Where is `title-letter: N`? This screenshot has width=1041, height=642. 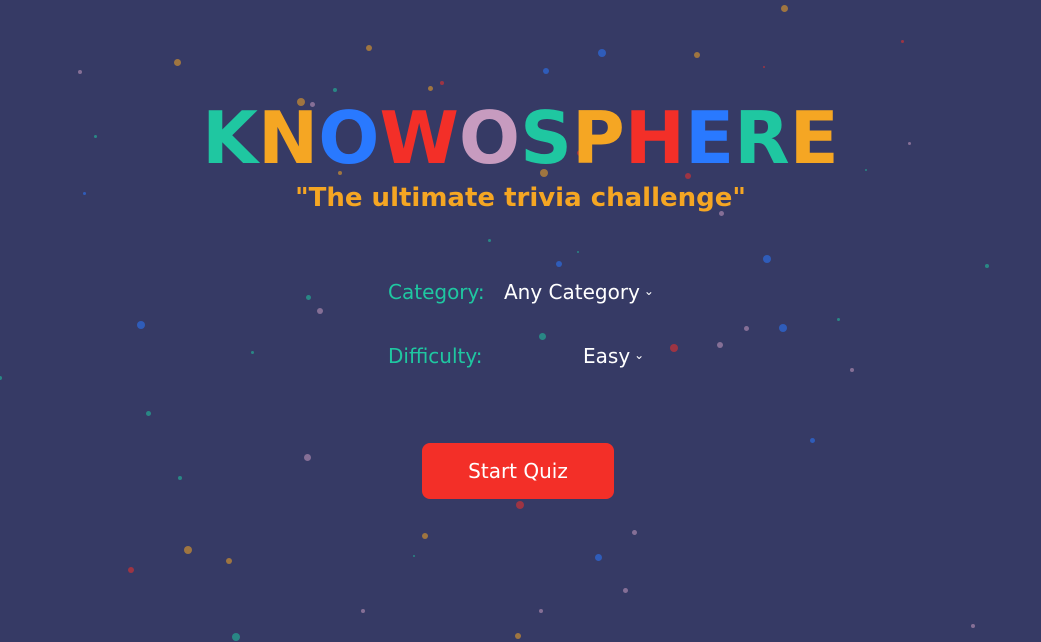 title-letter: N is located at coordinates (288, 138).